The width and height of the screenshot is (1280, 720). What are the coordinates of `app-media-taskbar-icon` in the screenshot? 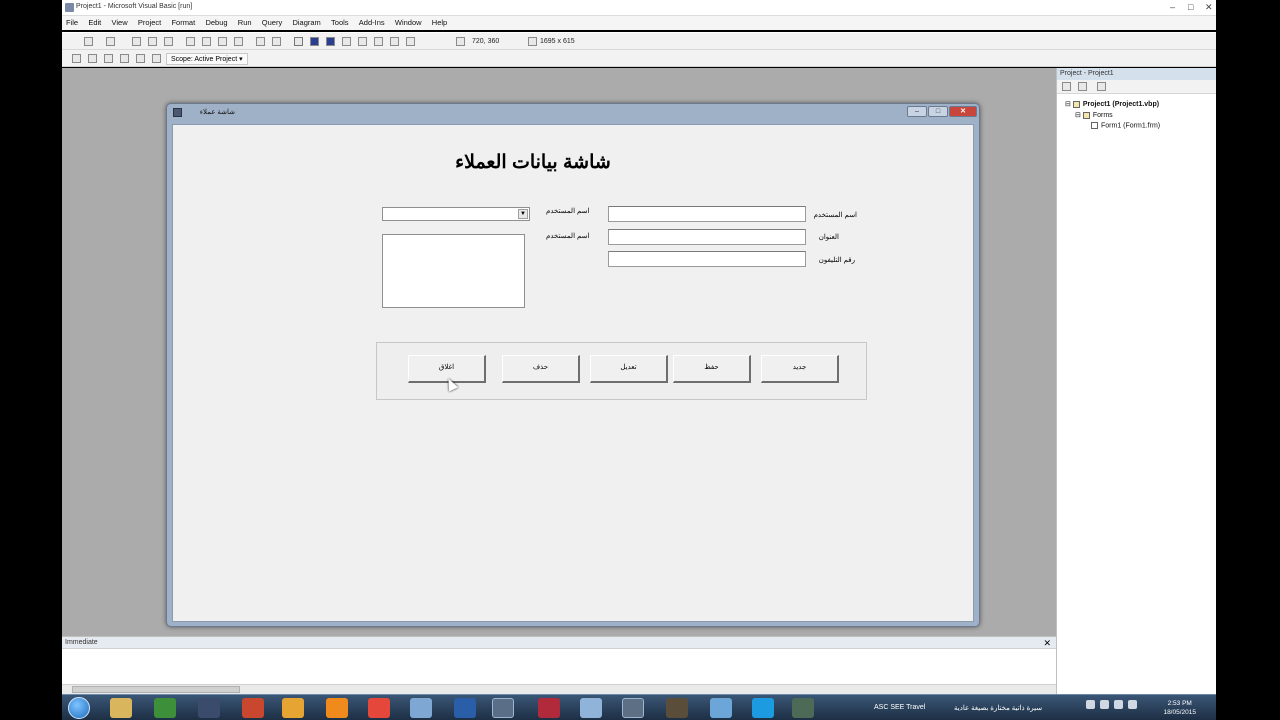 It's located at (209, 708).